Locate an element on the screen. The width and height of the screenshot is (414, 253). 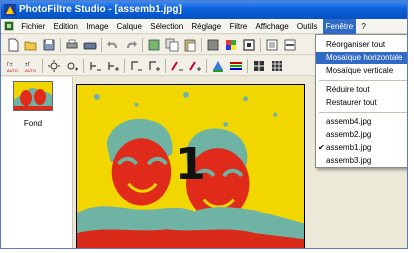
print-icon is located at coordinates (72, 45).